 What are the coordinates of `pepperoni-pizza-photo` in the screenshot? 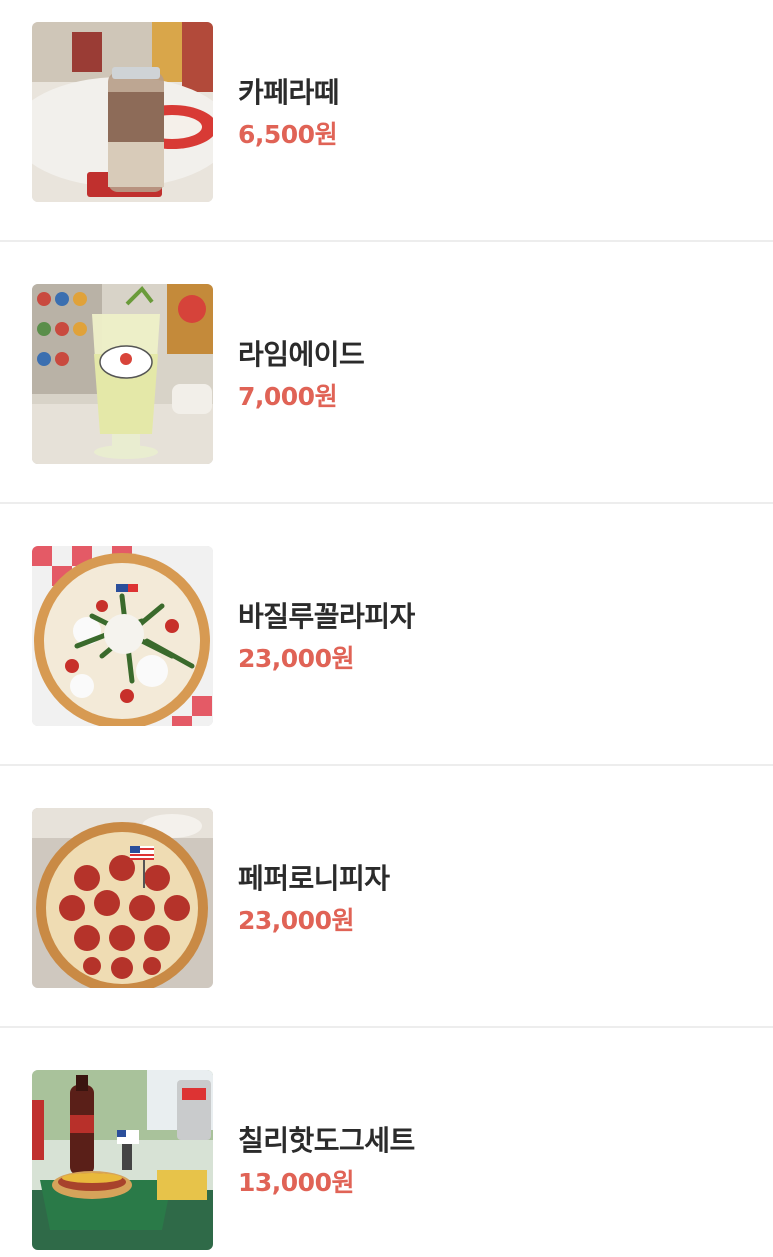 It's located at (122, 898).